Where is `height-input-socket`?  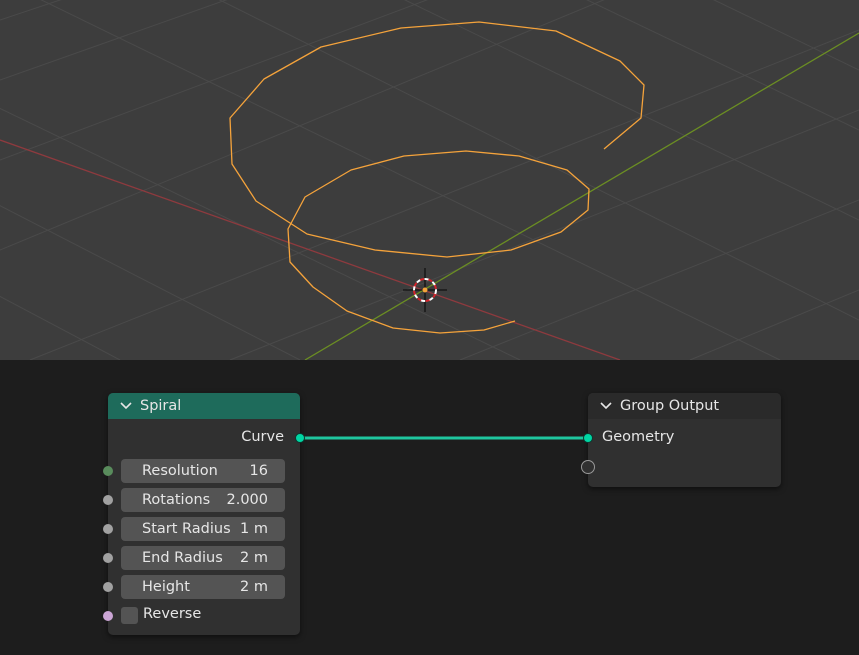
height-input-socket is located at coordinates (108, 587).